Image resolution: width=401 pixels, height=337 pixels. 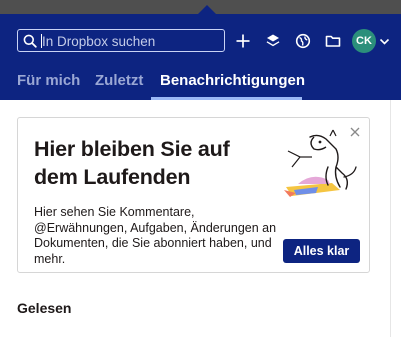 I want to click on tab-label: Für mich, so click(x=49, y=80).